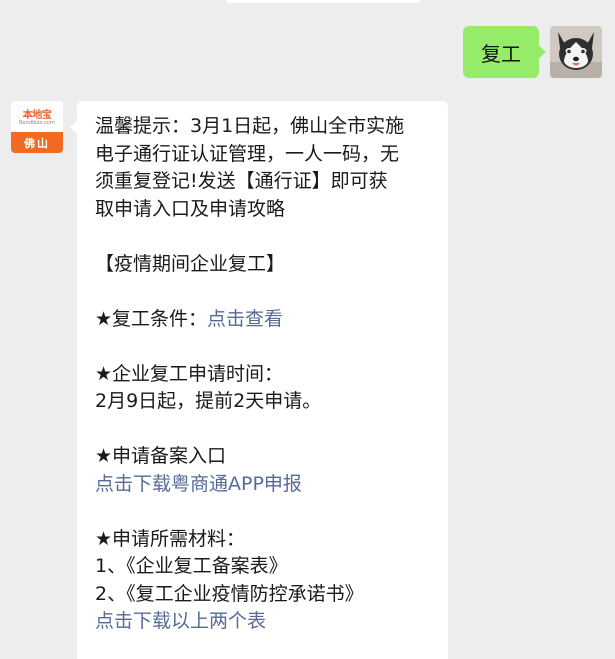 Image resolution: width=615 pixels, height=659 pixels. I want to click on message-line: 须重复登记!发送【通行证】即可获, so click(241, 181).